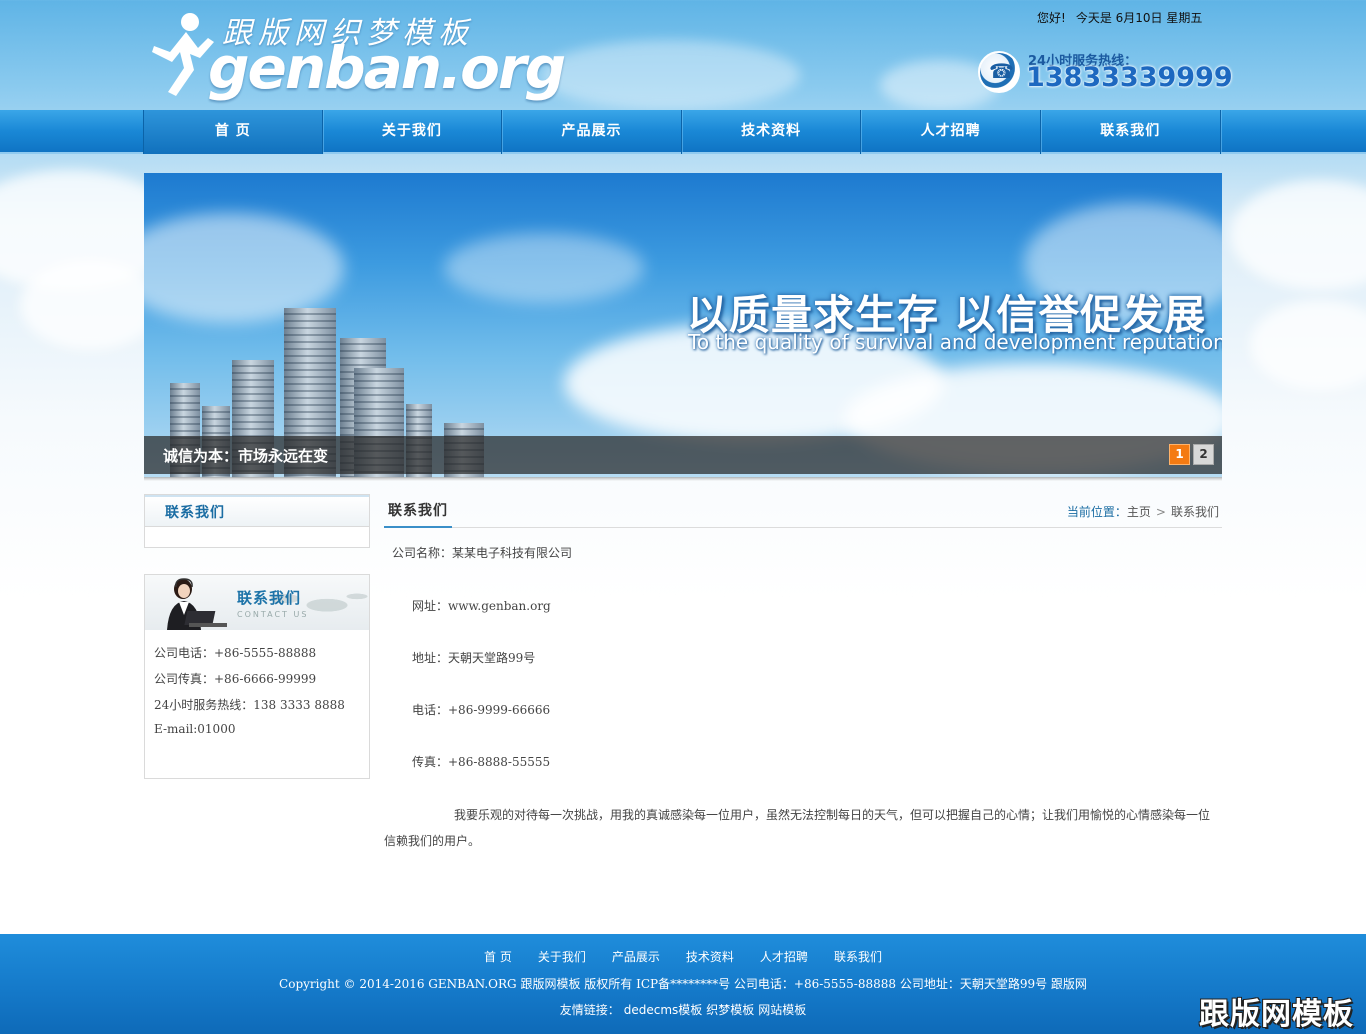 This screenshot has height=1034, width=1366. What do you see at coordinates (481, 762) in the screenshot?
I see `detail-fax: 传真：+86-8888-55555` at bounding box center [481, 762].